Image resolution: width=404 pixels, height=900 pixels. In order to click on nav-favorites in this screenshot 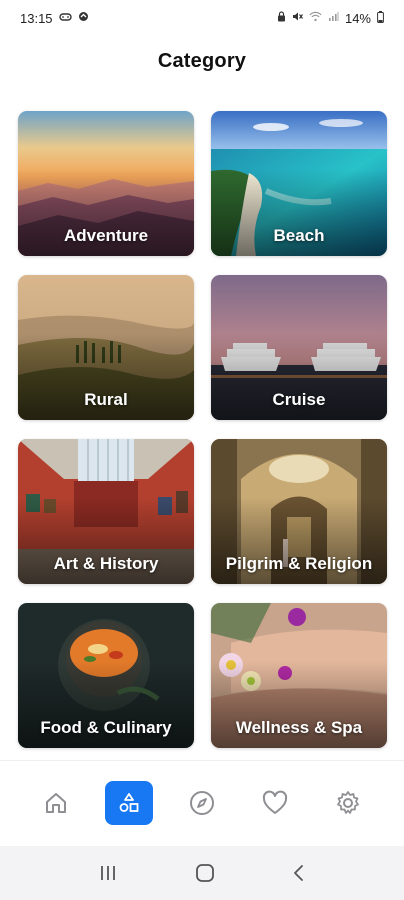, I will do `click(275, 803)`.